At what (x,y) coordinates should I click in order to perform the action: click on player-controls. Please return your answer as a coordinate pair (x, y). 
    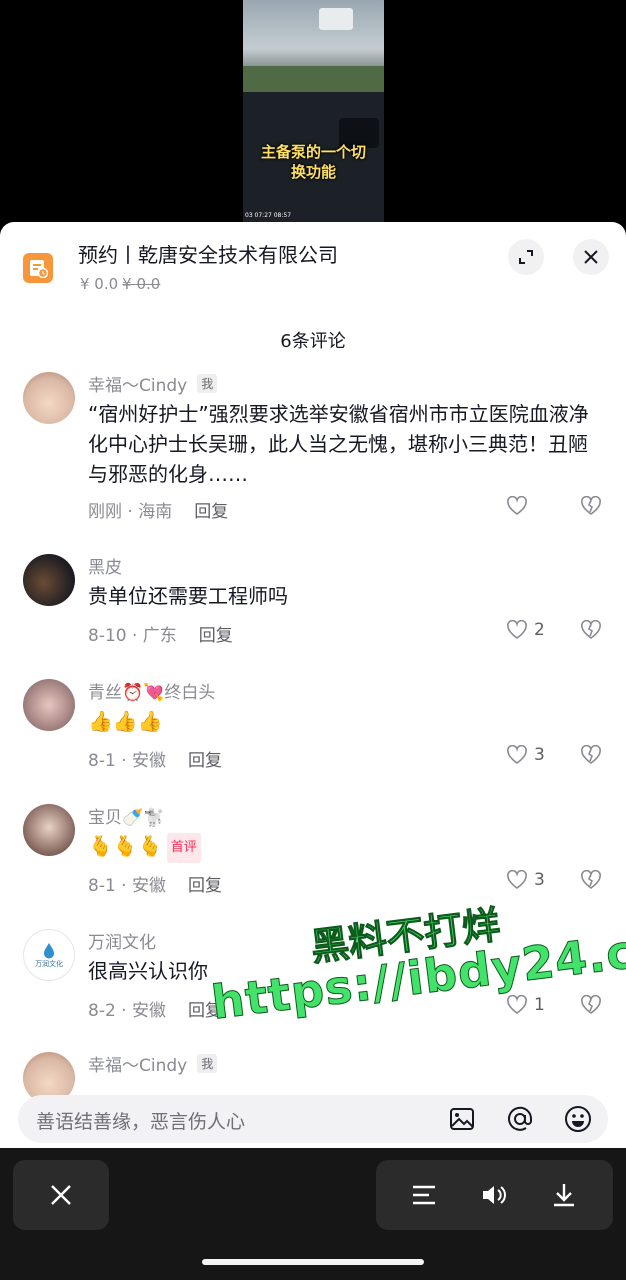
    Looking at the image, I should click on (494, 1195).